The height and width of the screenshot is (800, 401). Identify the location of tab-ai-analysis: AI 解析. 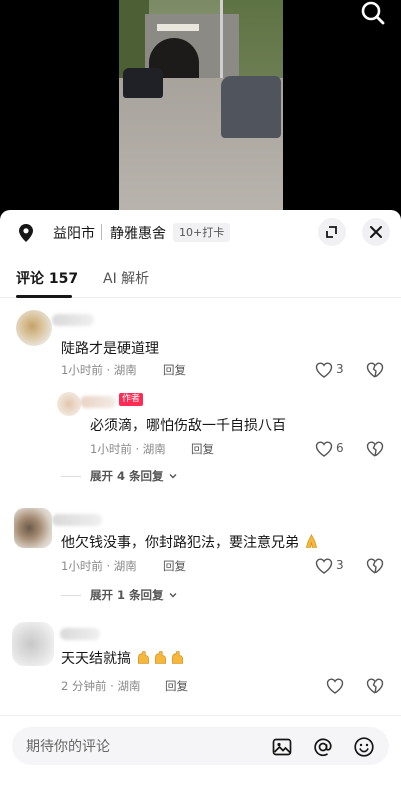
(126, 278).